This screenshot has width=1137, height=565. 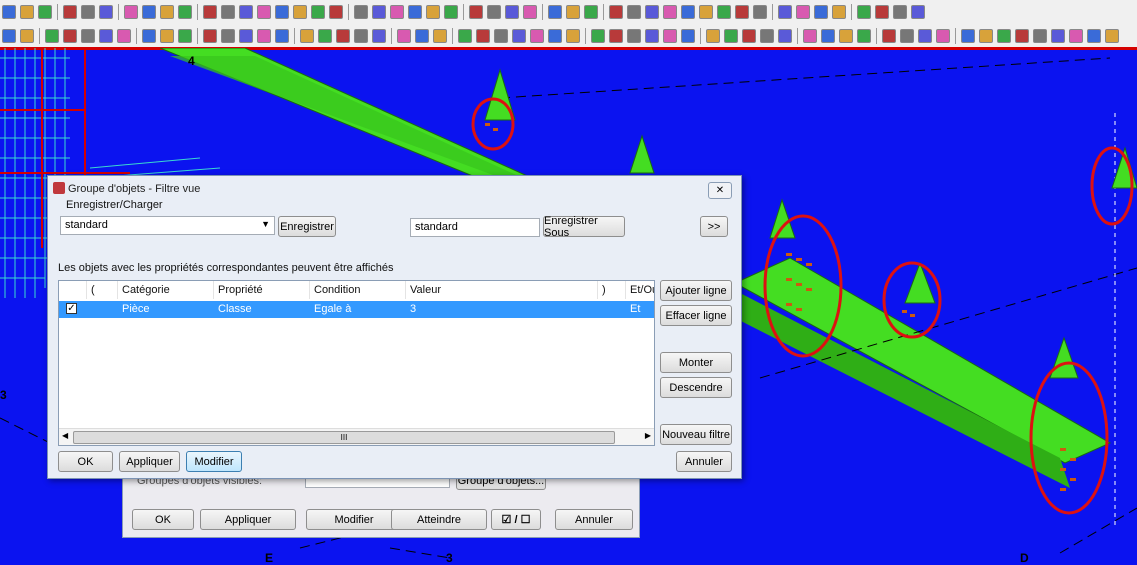 I want to click on delete-row-button: Effacer ligne, so click(x=696, y=315).